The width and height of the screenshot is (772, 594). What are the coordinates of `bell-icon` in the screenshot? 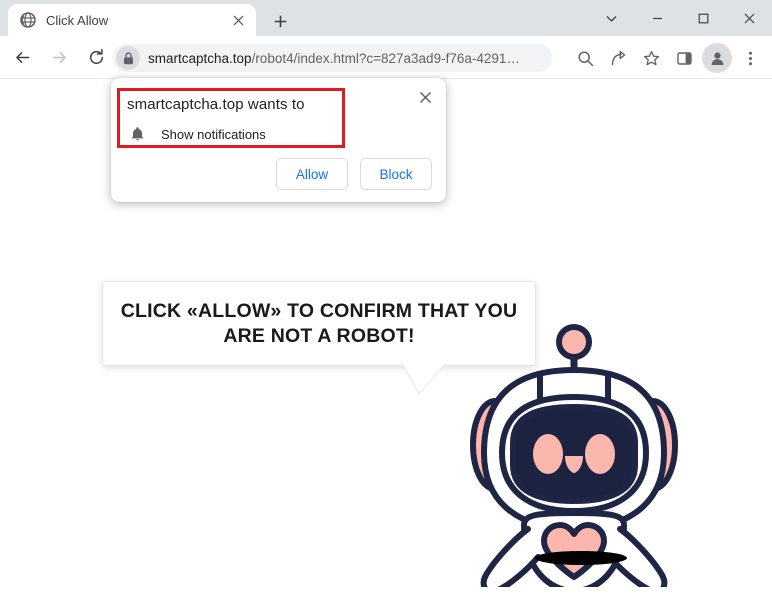 It's located at (137, 134).